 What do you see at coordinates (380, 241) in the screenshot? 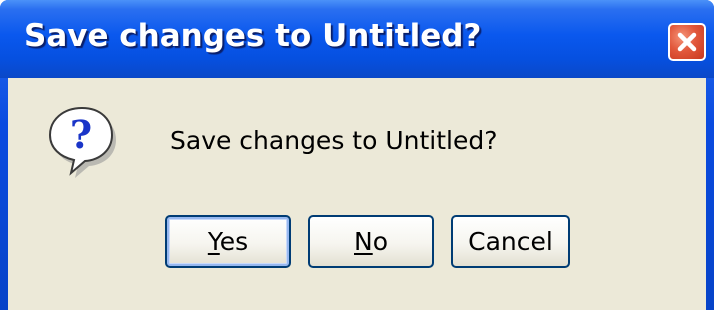
I see `no-label-rest: o` at bounding box center [380, 241].